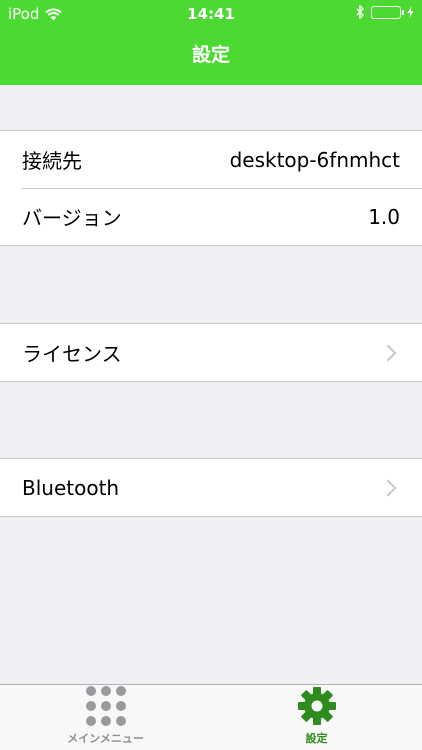 The width and height of the screenshot is (422, 750). Describe the element at coordinates (314, 159) in the screenshot. I see `connection-value: desktop-6fnmhct` at that location.